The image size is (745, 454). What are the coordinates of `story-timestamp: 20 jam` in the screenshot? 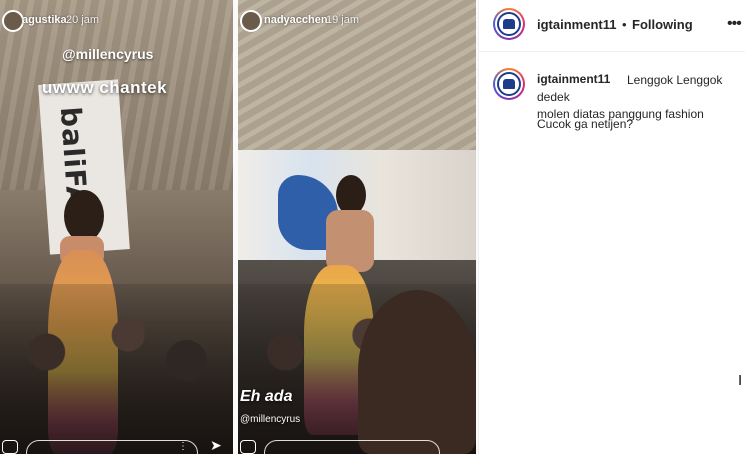 It's located at (83, 20).